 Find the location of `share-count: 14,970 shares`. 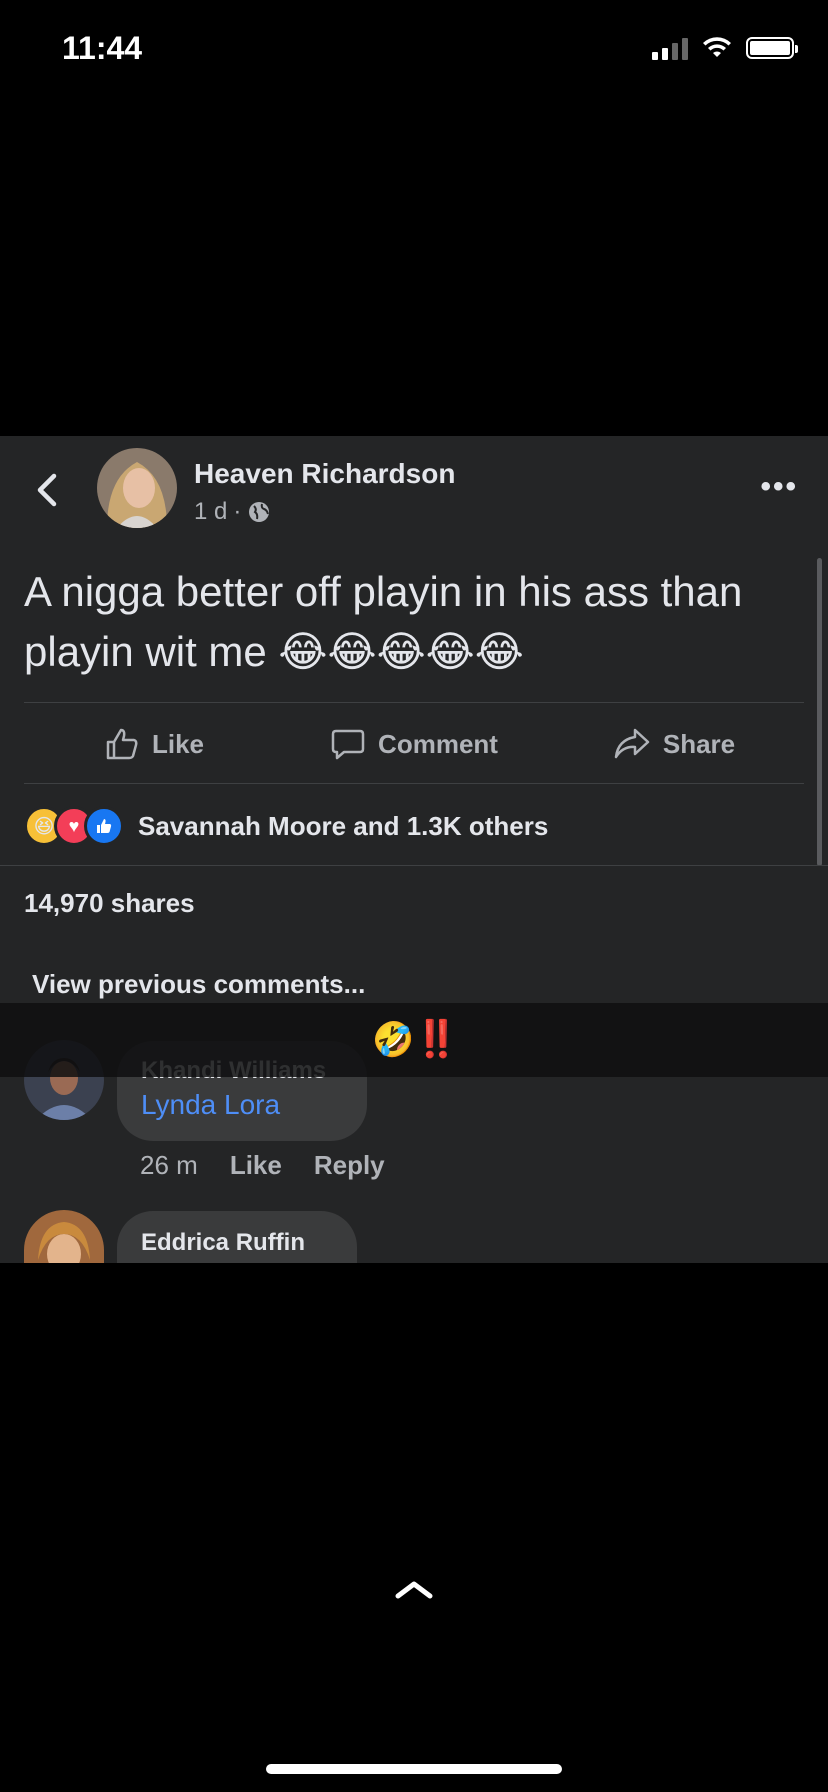

share-count: 14,970 shares is located at coordinates (109, 903).